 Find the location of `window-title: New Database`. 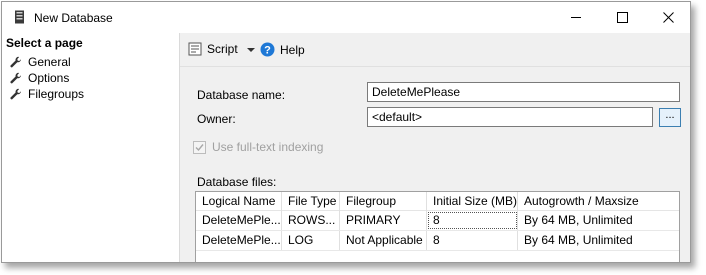

window-title: New Database is located at coordinates (73, 18).